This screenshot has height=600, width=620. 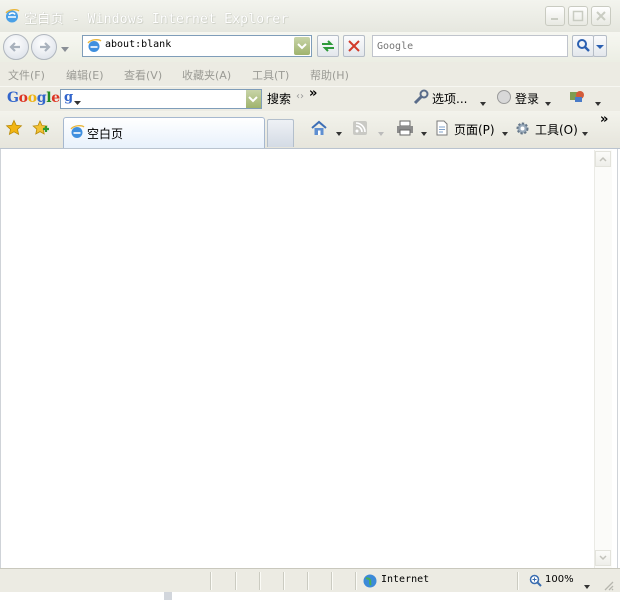 I want to click on google-search-button: 搜索, so click(x=279, y=98).